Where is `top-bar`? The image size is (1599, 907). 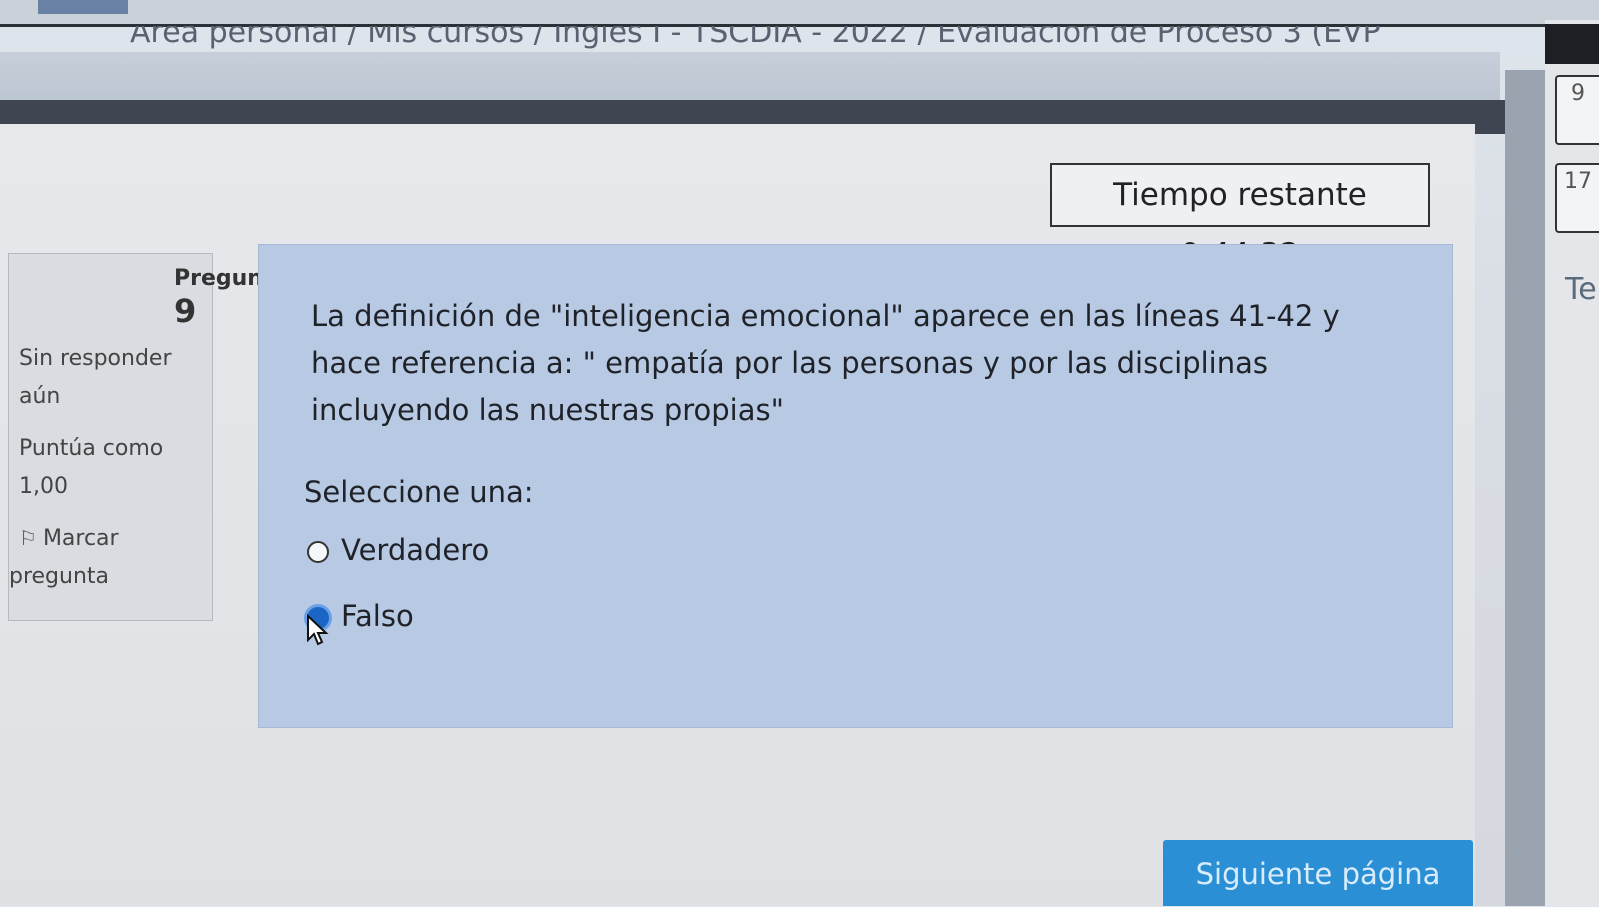 top-bar is located at coordinates (799, 13).